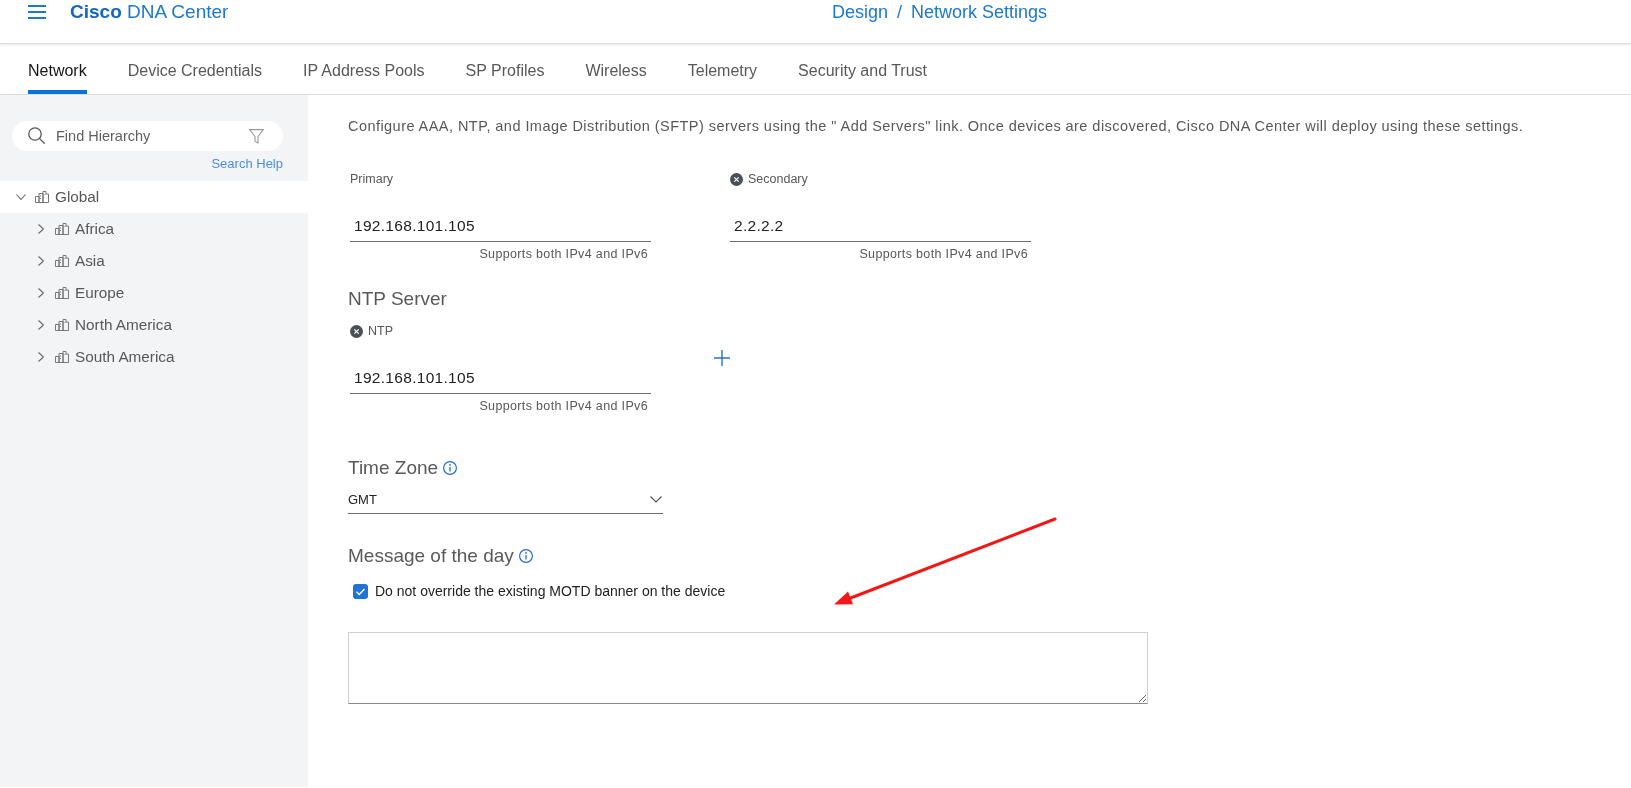 Image resolution: width=1631 pixels, height=788 pixels. What do you see at coordinates (550, 591) in the screenshot?
I see `checkbox-label: Do not override the existing MOTD banner on the device` at bounding box center [550, 591].